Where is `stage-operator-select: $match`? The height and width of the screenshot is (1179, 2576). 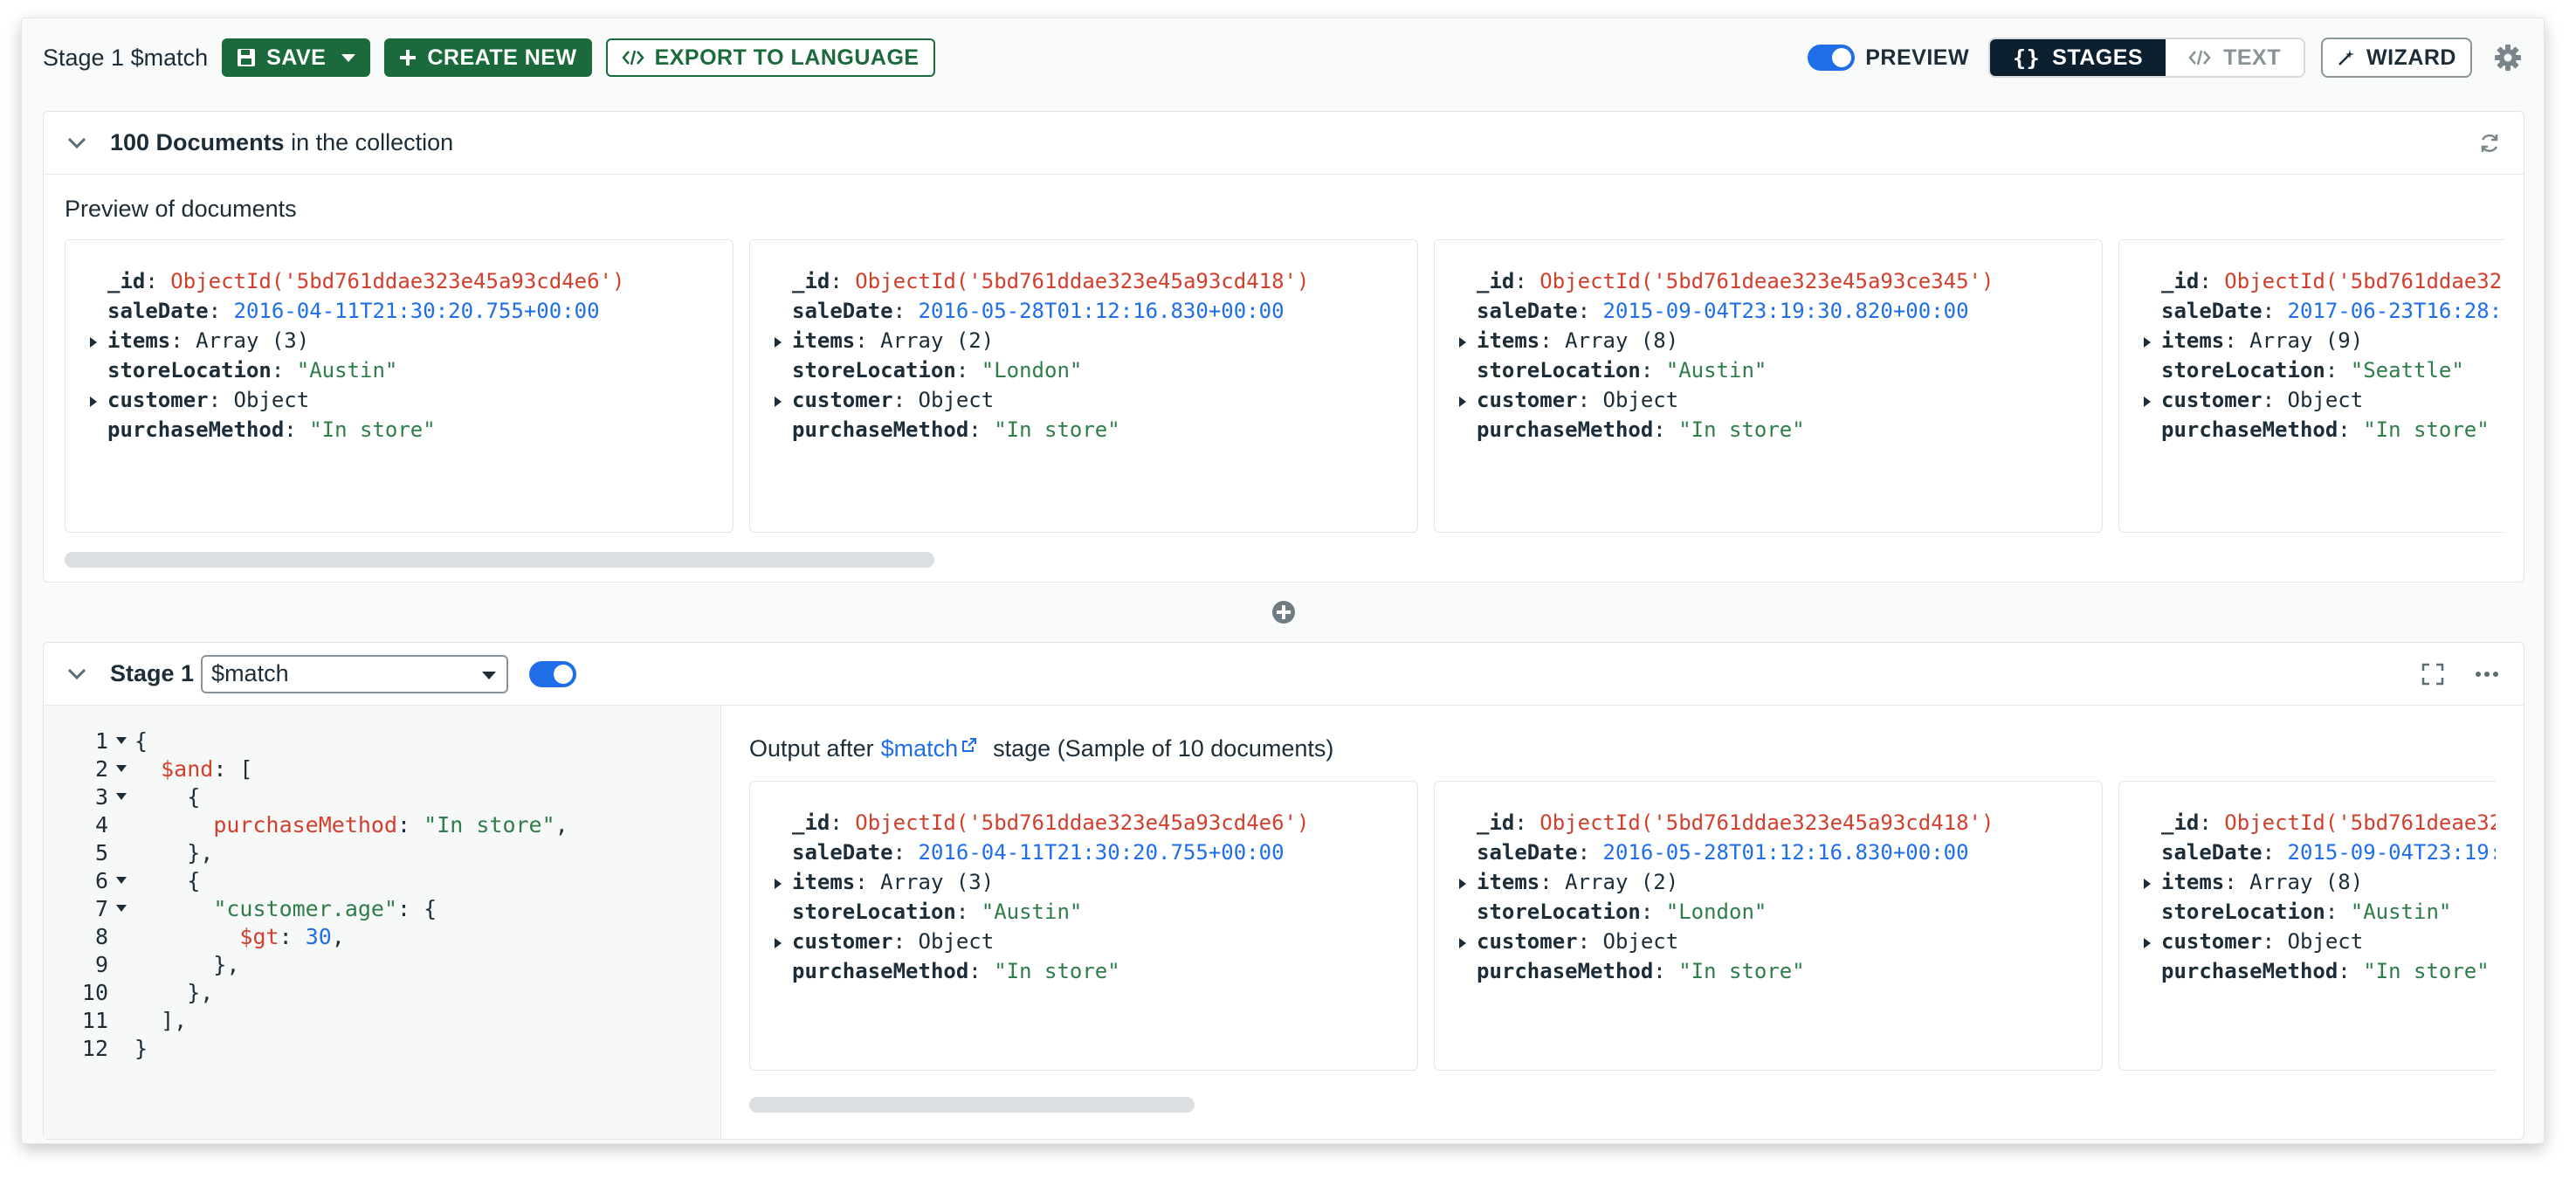
stage-operator-select: $match is located at coordinates (355, 673).